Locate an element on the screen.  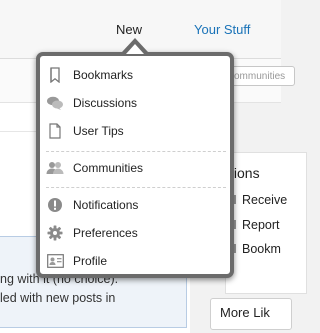
menu-item-notifications: Notifications is located at coordinates (135, 205).